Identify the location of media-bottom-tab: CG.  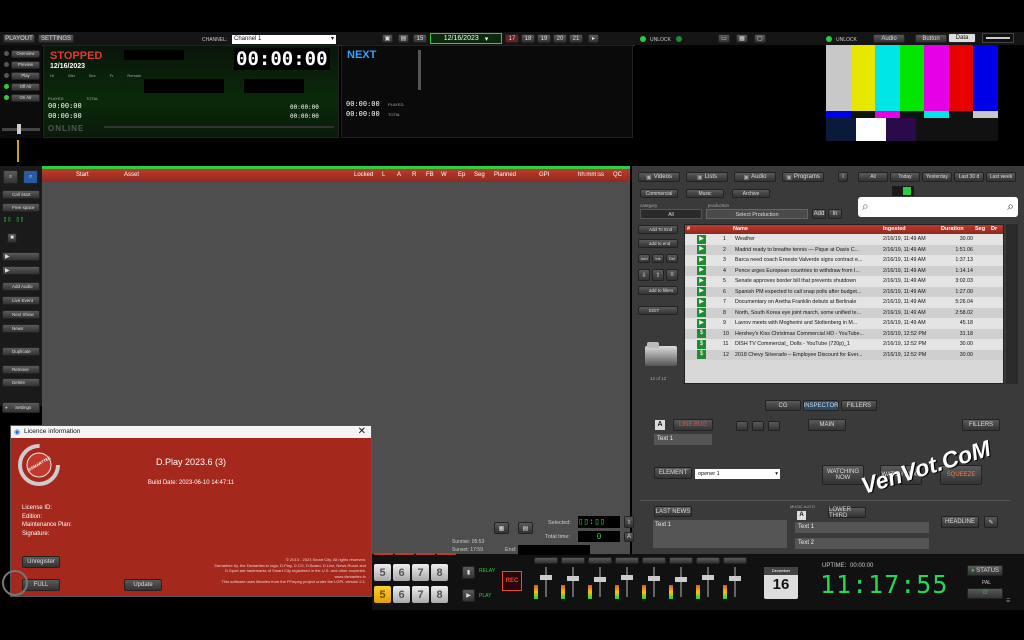
(783, 405).